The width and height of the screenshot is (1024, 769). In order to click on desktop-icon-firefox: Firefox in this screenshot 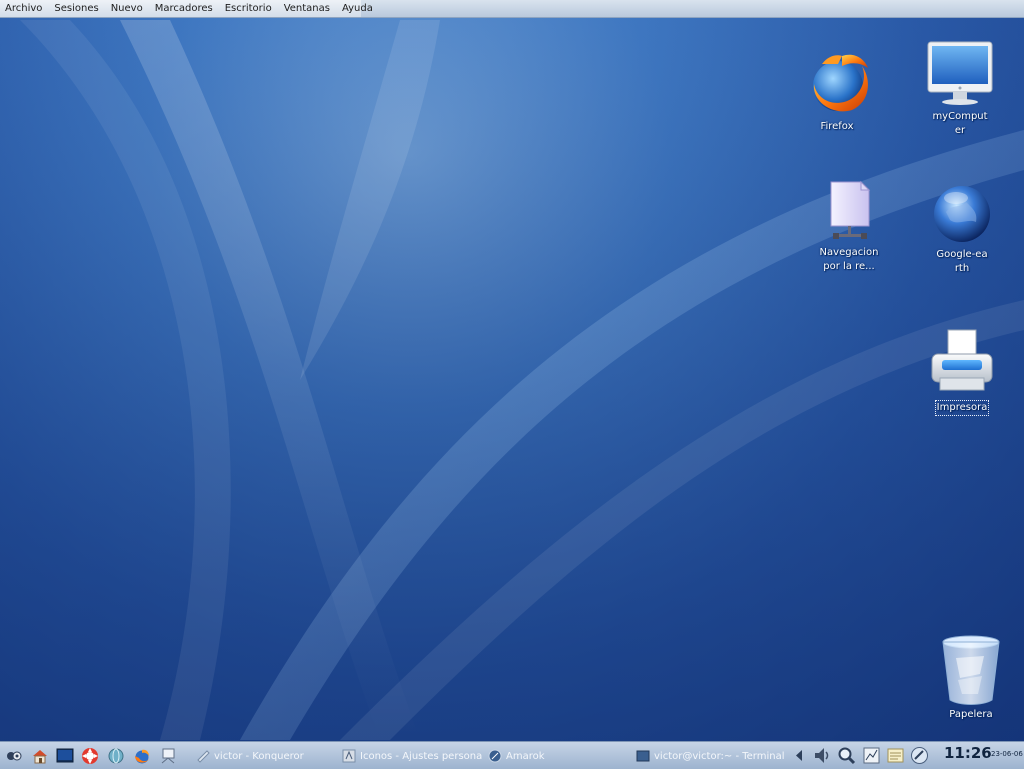, I will do `click(837, 90)`.